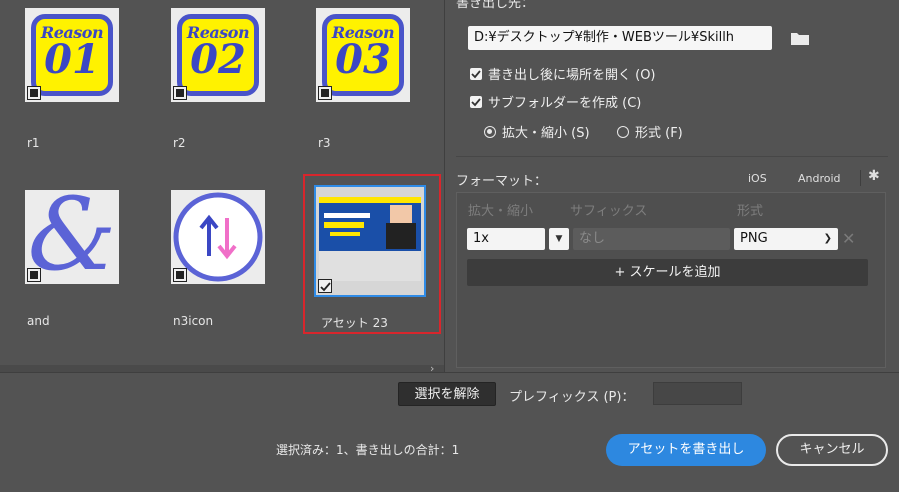 The height and width of the screenshot is (492, 899). I want to click on open-after-export-option: 書き出し後に場所を開く (O), so click(563, 73).